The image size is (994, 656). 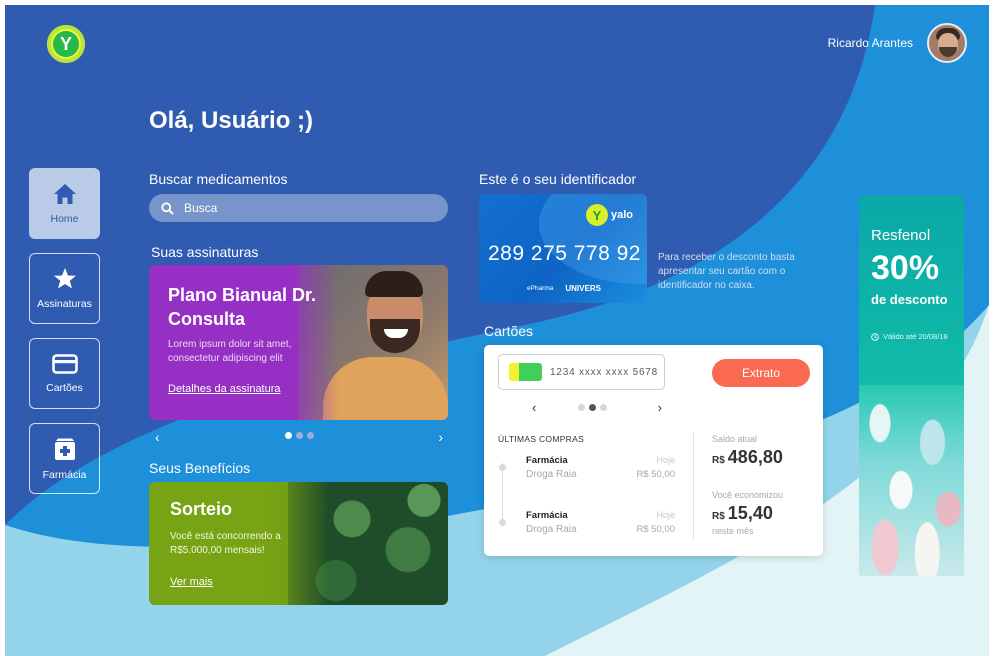 I want to click on subscriptions-section-title: Suas assinaturas, so click(x=205, y=252).